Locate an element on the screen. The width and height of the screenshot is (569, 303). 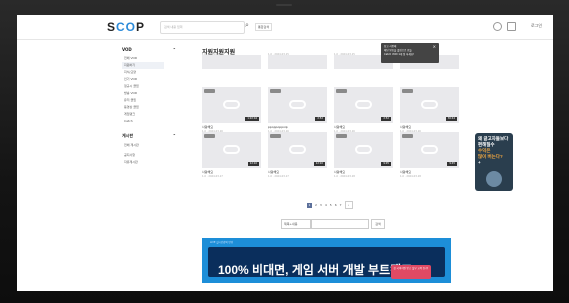
banner-headline: 100% 비대면, 게임 서버 개발 부트캠프 is located at coordinates (315, 270).